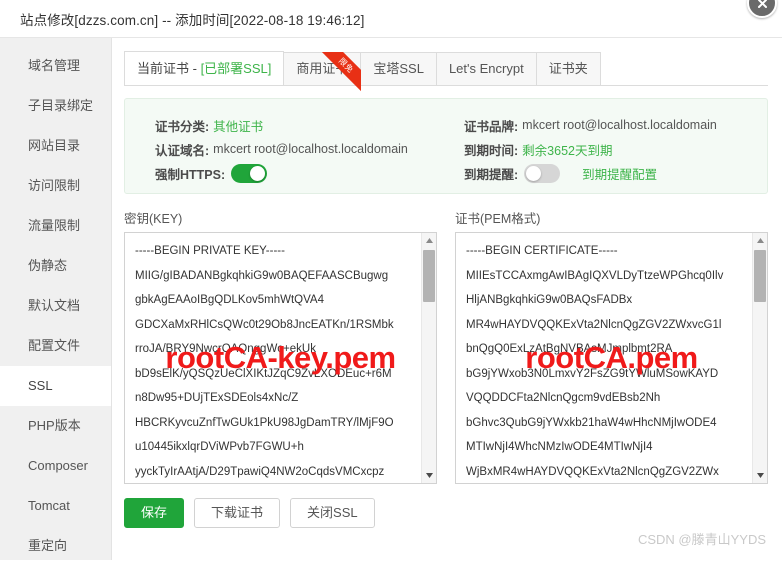 Image resolution: width=782 pixels, height=566 pixels. I want to click on certificate-line: MTIwNjI4WhcNMzIwODE4MTIwNjI4, so click(559, 447).